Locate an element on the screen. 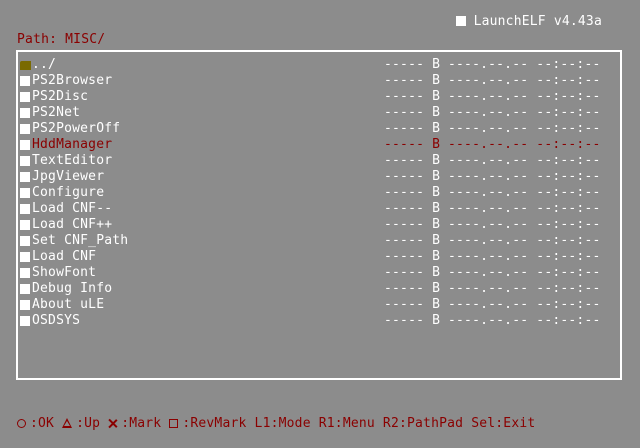  app-title-text: LaunchELF v4.43a is located at coordinates (537, 21).